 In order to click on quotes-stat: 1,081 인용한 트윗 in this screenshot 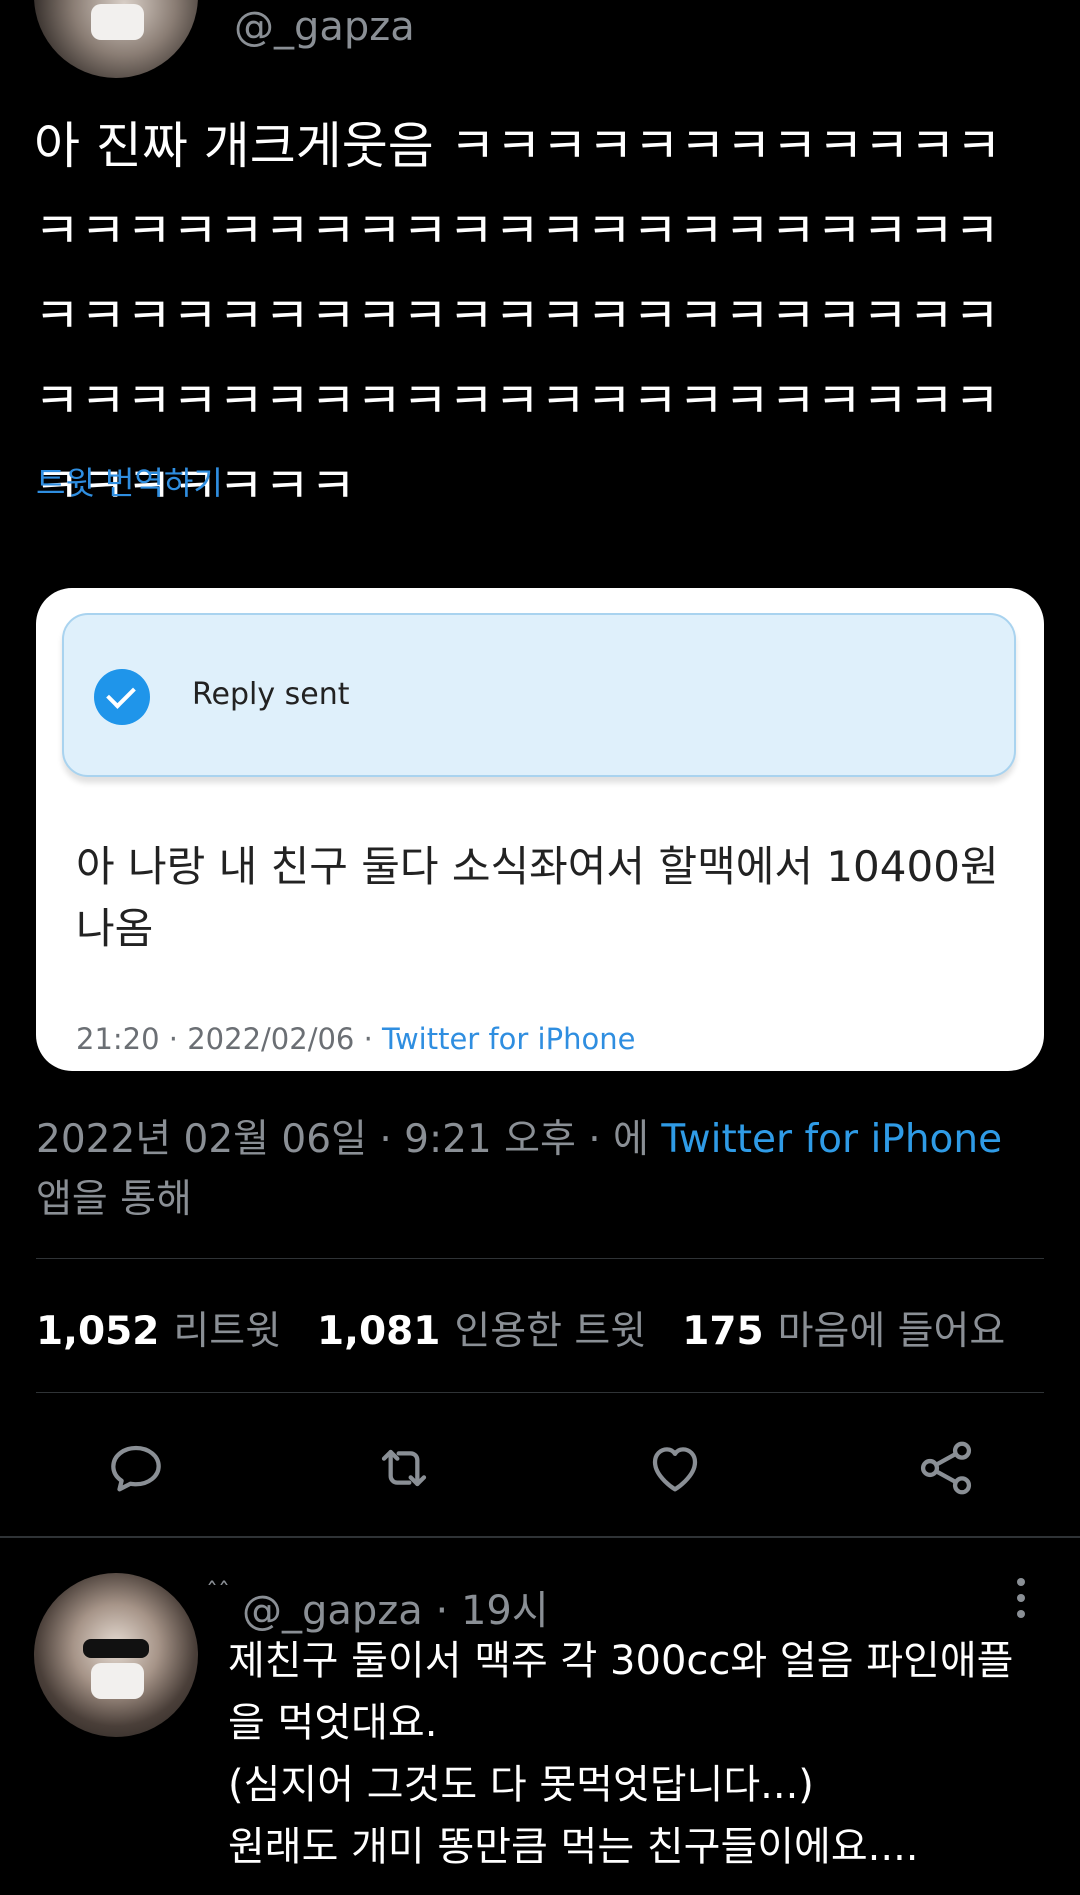, I will do `click(481, 1331)`.